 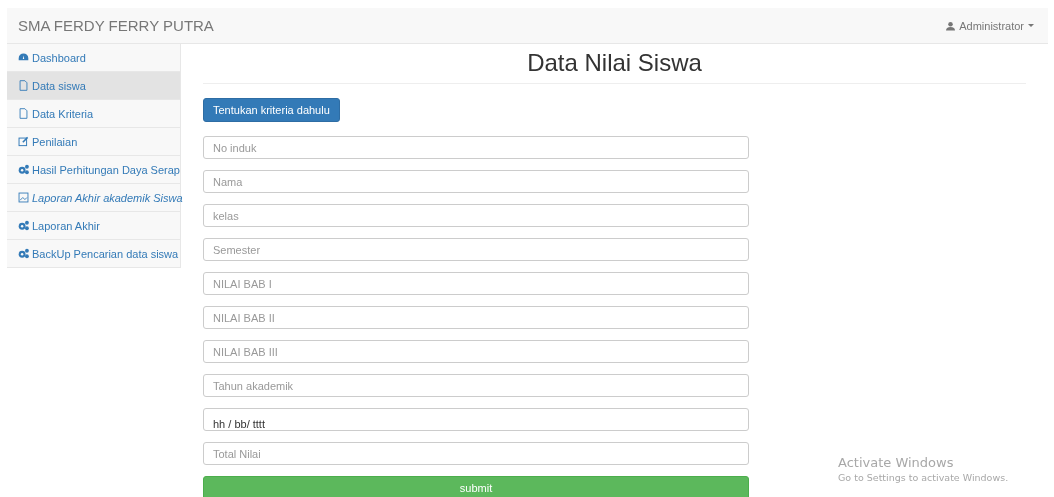 I want to click on input-field: NILAI BAB III, so click(x=476, y=351).